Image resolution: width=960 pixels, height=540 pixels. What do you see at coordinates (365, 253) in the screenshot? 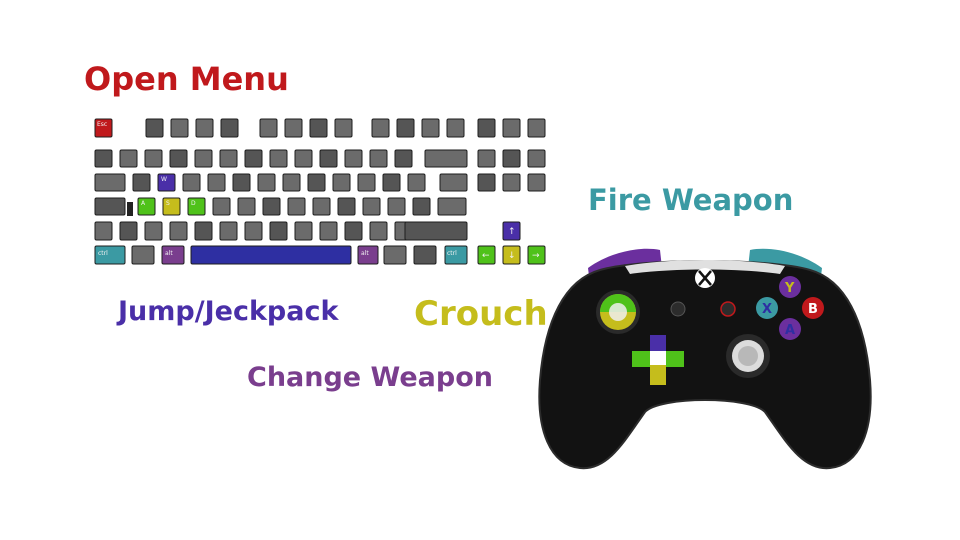
I see `right-alt-key-label: alt` at bounding box center [365, 253].